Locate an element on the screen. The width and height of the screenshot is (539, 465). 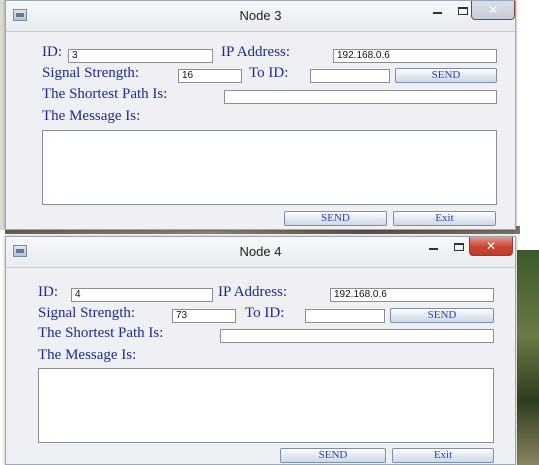
id-field: 3 is located at coordinates (140, 56).